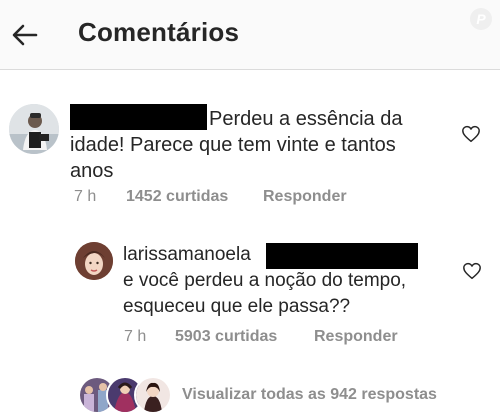 This screenshot has height=419, width=500. I want to click on reply-like-button, so click(472, 271).